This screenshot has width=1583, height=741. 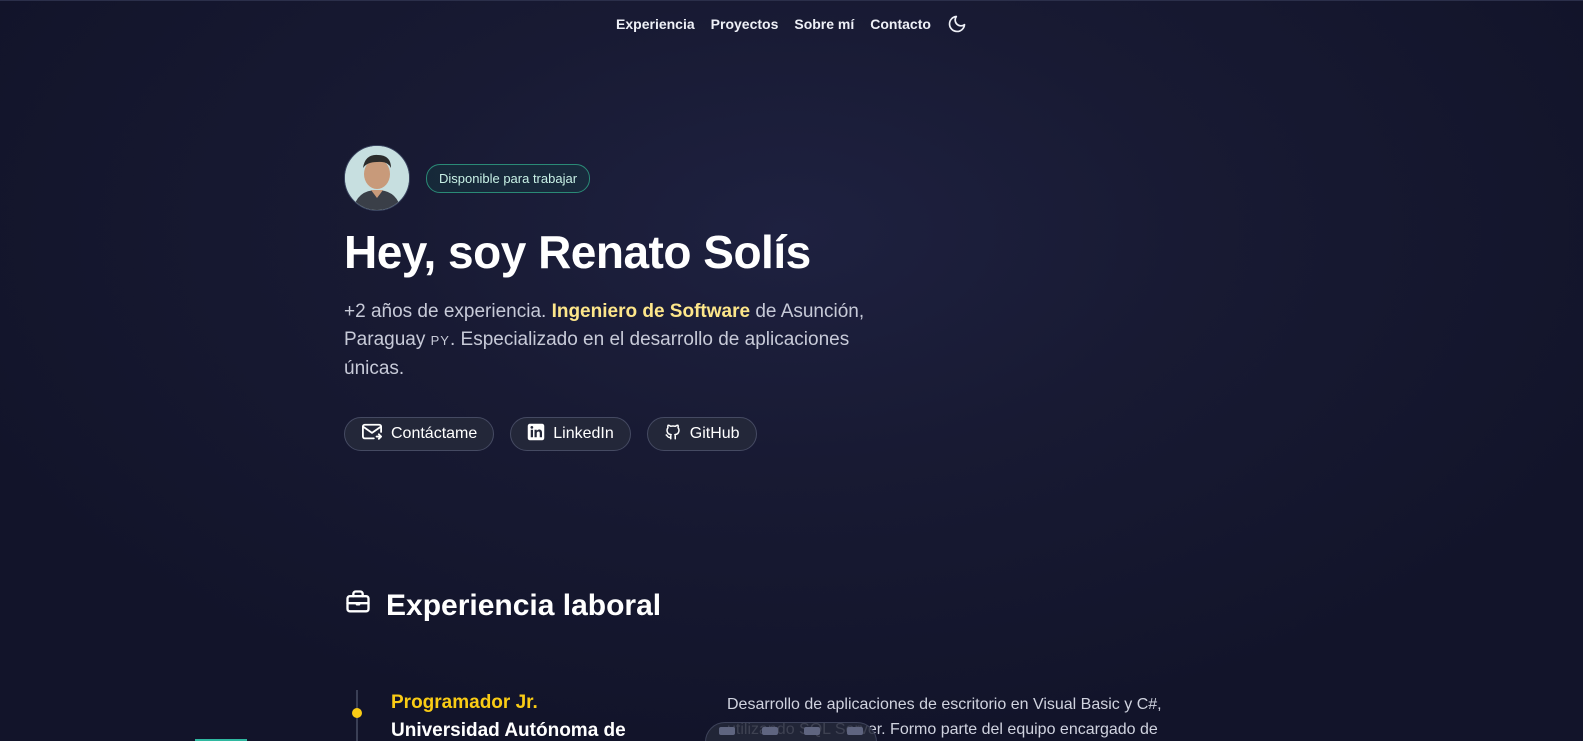 What do you see at coordinates (583, 434) in the screenshot?
I see `linkedin-button-label: LinkedIn` at bounding box center [583, 434].